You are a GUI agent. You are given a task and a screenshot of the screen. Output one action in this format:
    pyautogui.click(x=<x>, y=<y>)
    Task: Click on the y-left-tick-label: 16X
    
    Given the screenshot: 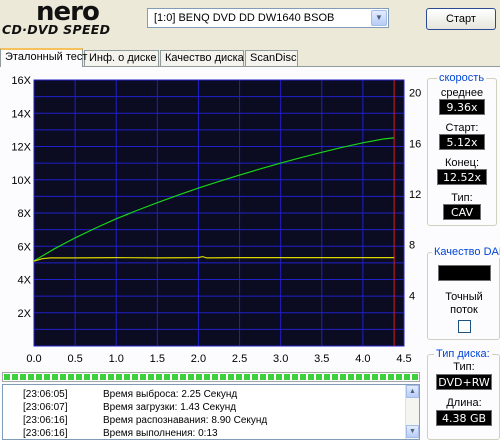 What is the action you would take?
    pyautogui.click(x=21, y=81)
    